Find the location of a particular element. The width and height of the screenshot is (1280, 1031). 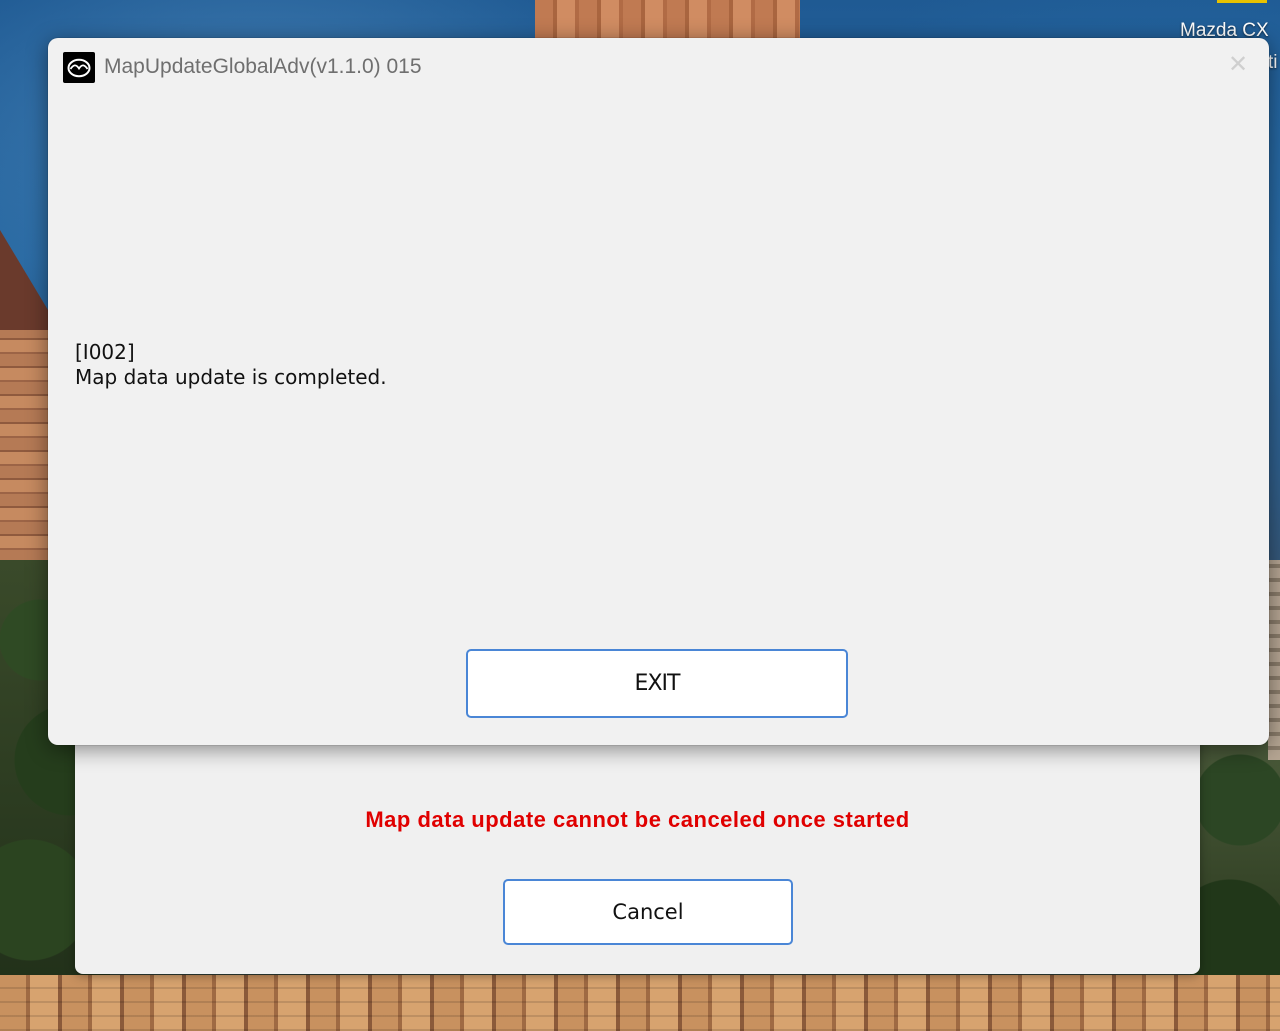

desktop-accent-bar is located at coordinates (1242, 1).